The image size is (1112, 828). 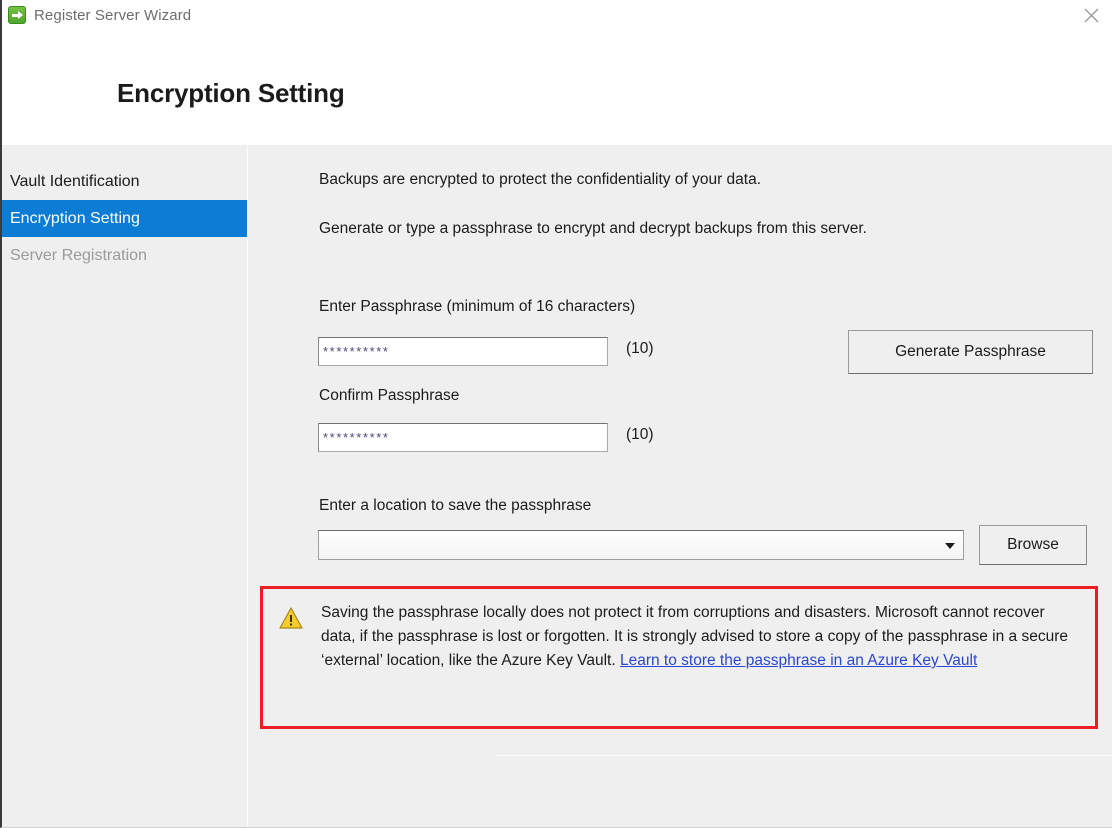 What do you see at coordinates (78, 255) in the screenshot?
I see `sidebar-item-label: Server Registration` at bounding box center [78, 255].